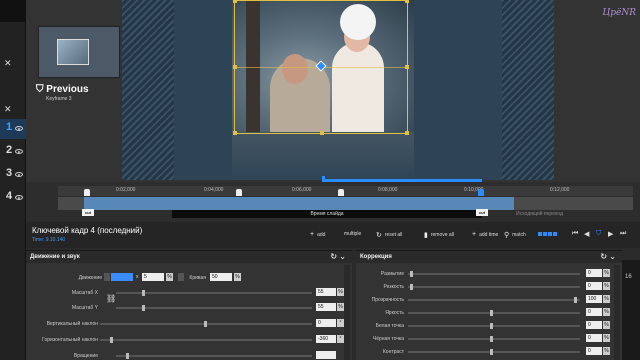 This screenshot has height=360, width=640. I want to click on scale-y-input: 55, so click(326, 307).